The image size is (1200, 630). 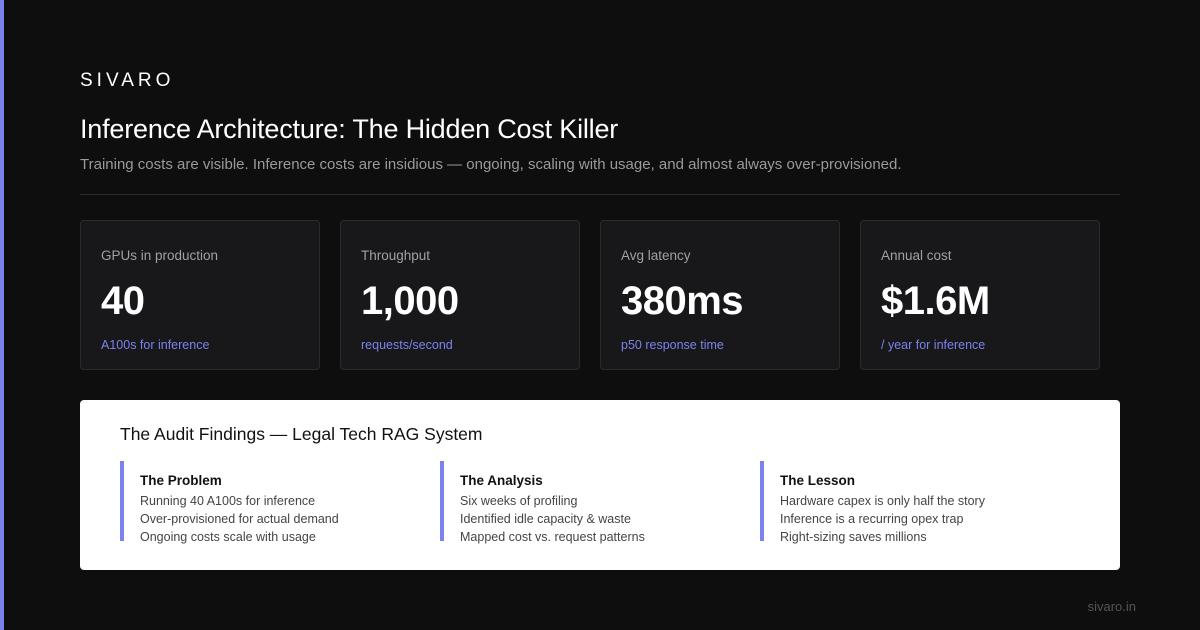 What do you see at coordinates (181, 480) in the screenshot?
I see `column-title: The Problem` at bounding box center [181, 480].